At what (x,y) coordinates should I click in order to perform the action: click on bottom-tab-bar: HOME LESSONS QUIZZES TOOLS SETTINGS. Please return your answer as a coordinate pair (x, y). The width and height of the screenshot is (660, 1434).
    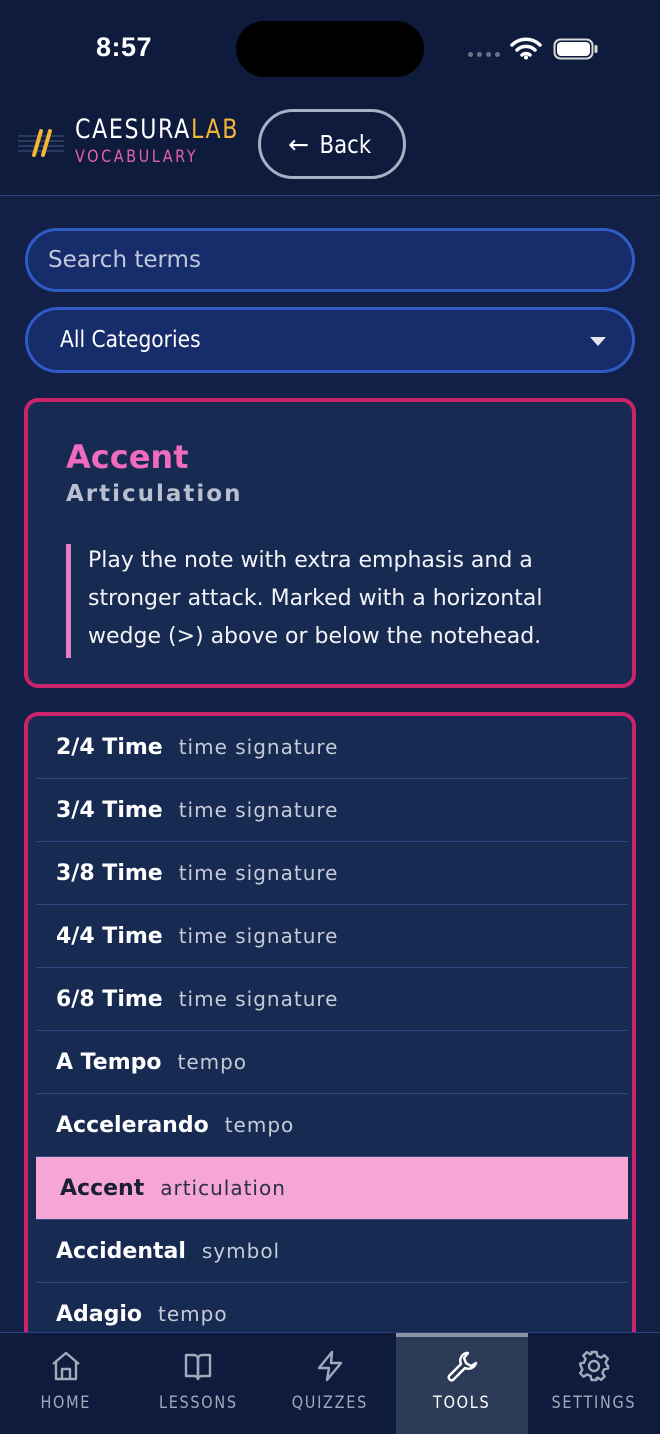
    Looking at the image, I should click on (330, 1383).